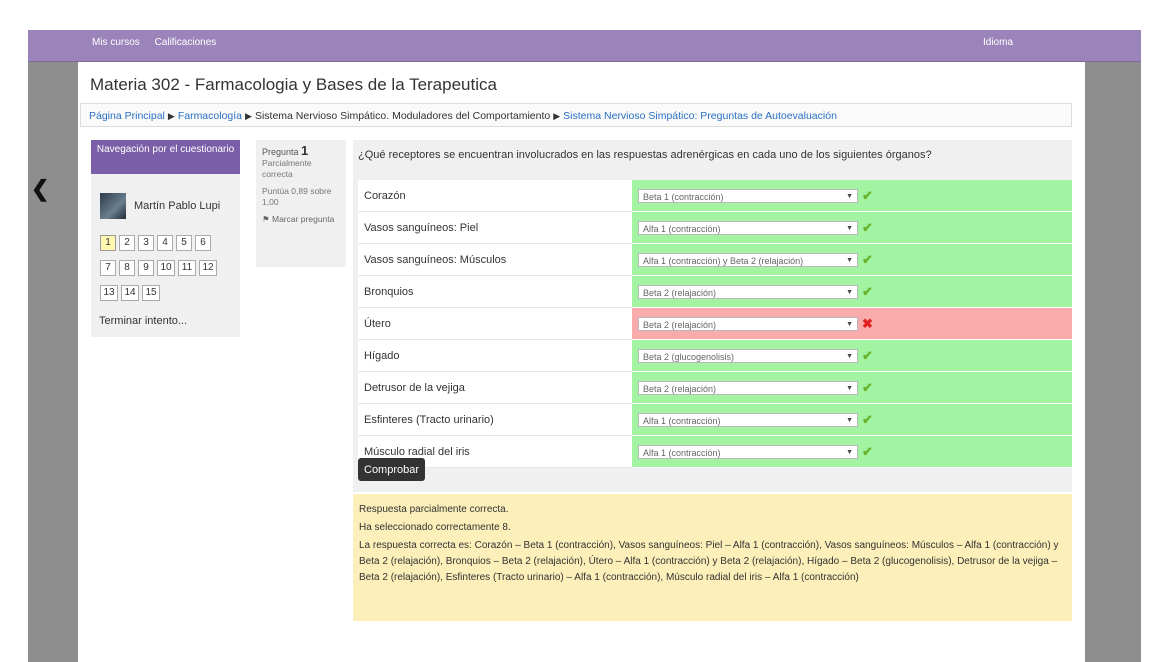 The width and height of the screenshot is (1159, 662). Describe the element at coordinates (748, 355) in the screenshot. I see `answer-select: Beta 2 (glucogenolisis) ▼` at that location.